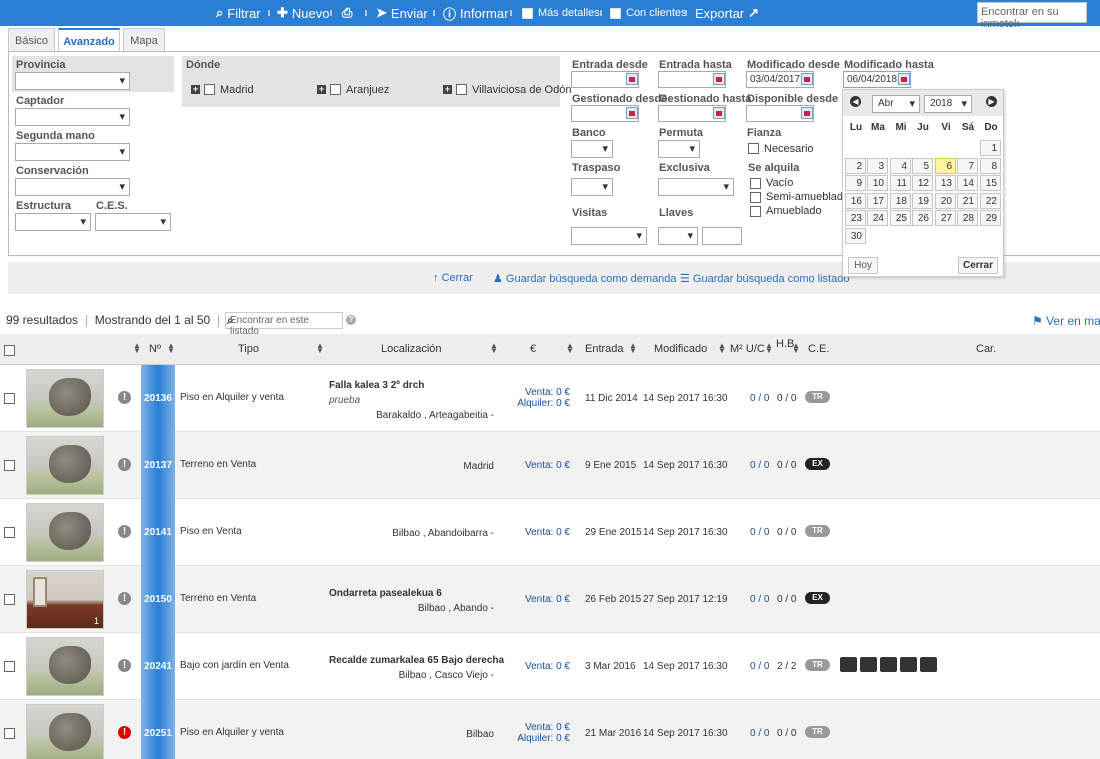 This screenshot has width=1100, height=759. Describe the element at coordinates (967, 166) in the screenshot. I see `calendar-day: 7` at that location.